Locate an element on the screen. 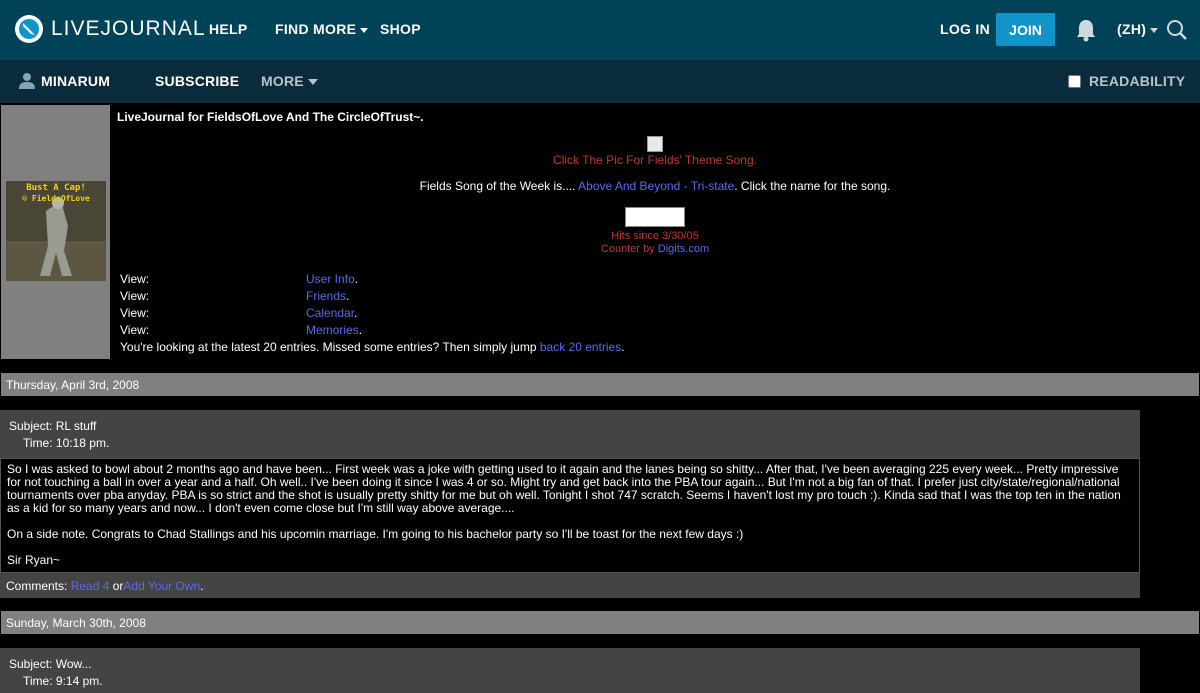 The image size is (1200, 693). language-label: (ZH) is located at coordinates (1132, 29).